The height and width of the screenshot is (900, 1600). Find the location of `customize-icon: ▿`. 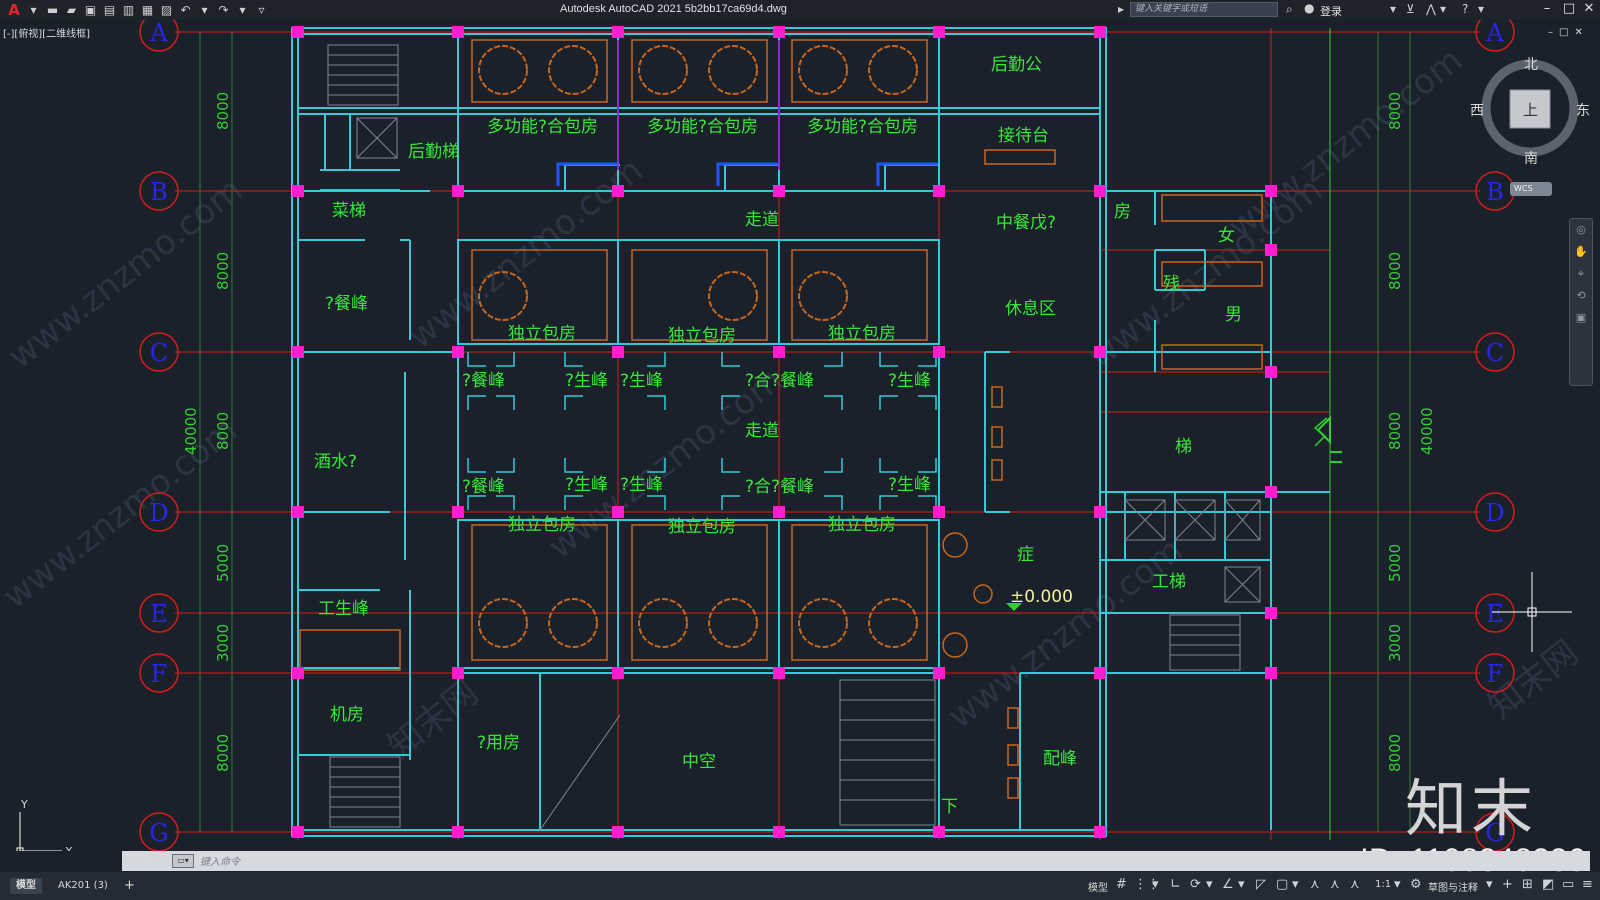

customize-icon: ▿ is located at coordinates (261, 10).